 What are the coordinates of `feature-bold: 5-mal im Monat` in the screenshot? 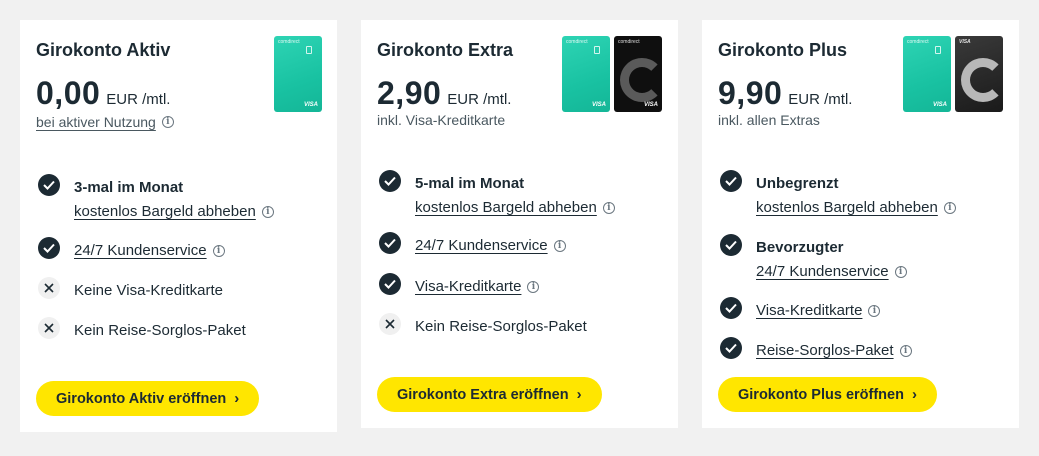 It's located at (470, 183).